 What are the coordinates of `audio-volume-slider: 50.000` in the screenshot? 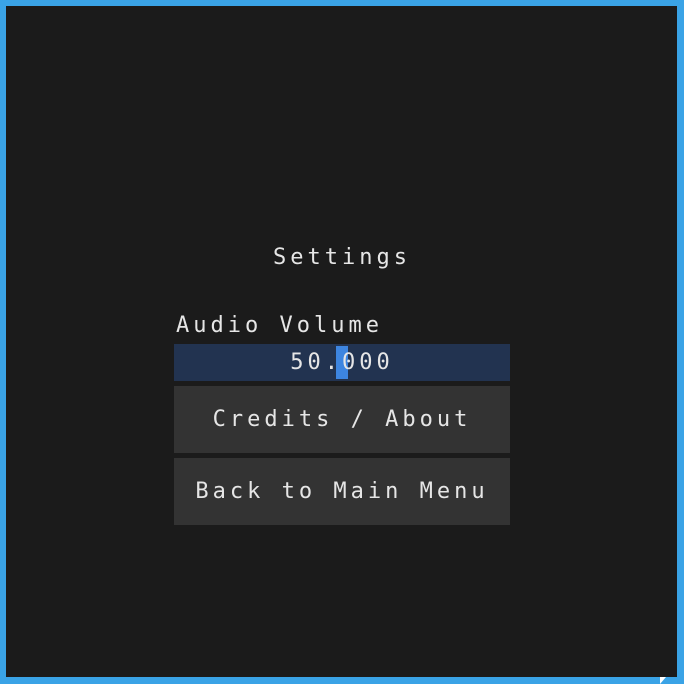 It's located at (342, 362).